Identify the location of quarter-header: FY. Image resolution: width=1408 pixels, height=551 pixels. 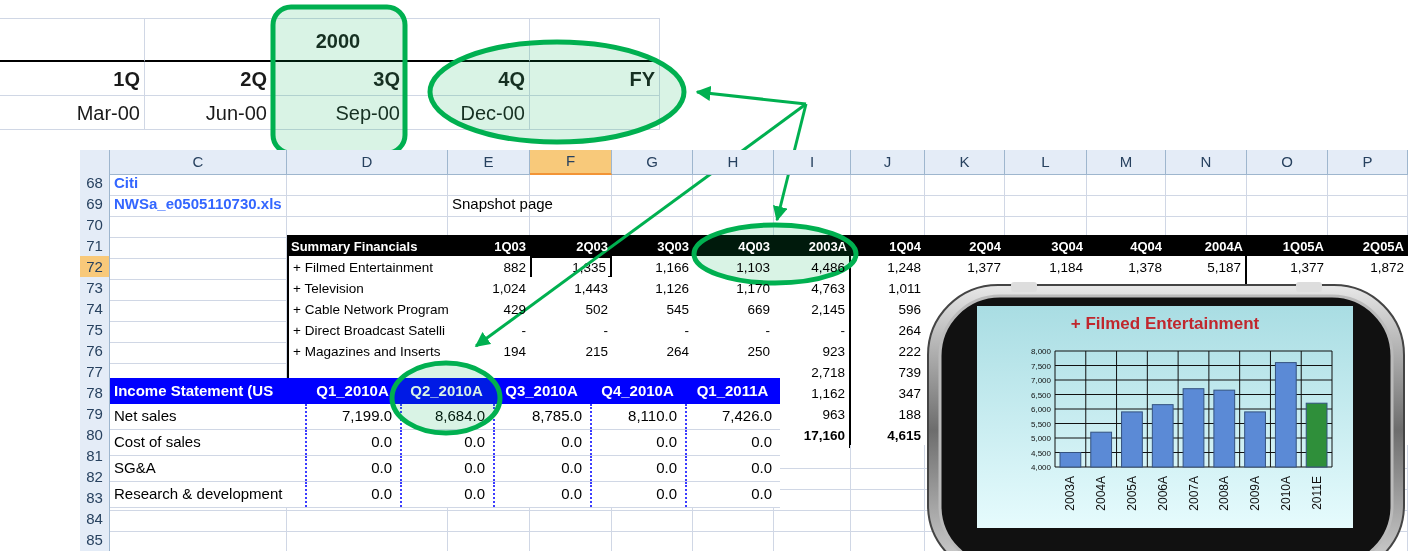
(642, 79).